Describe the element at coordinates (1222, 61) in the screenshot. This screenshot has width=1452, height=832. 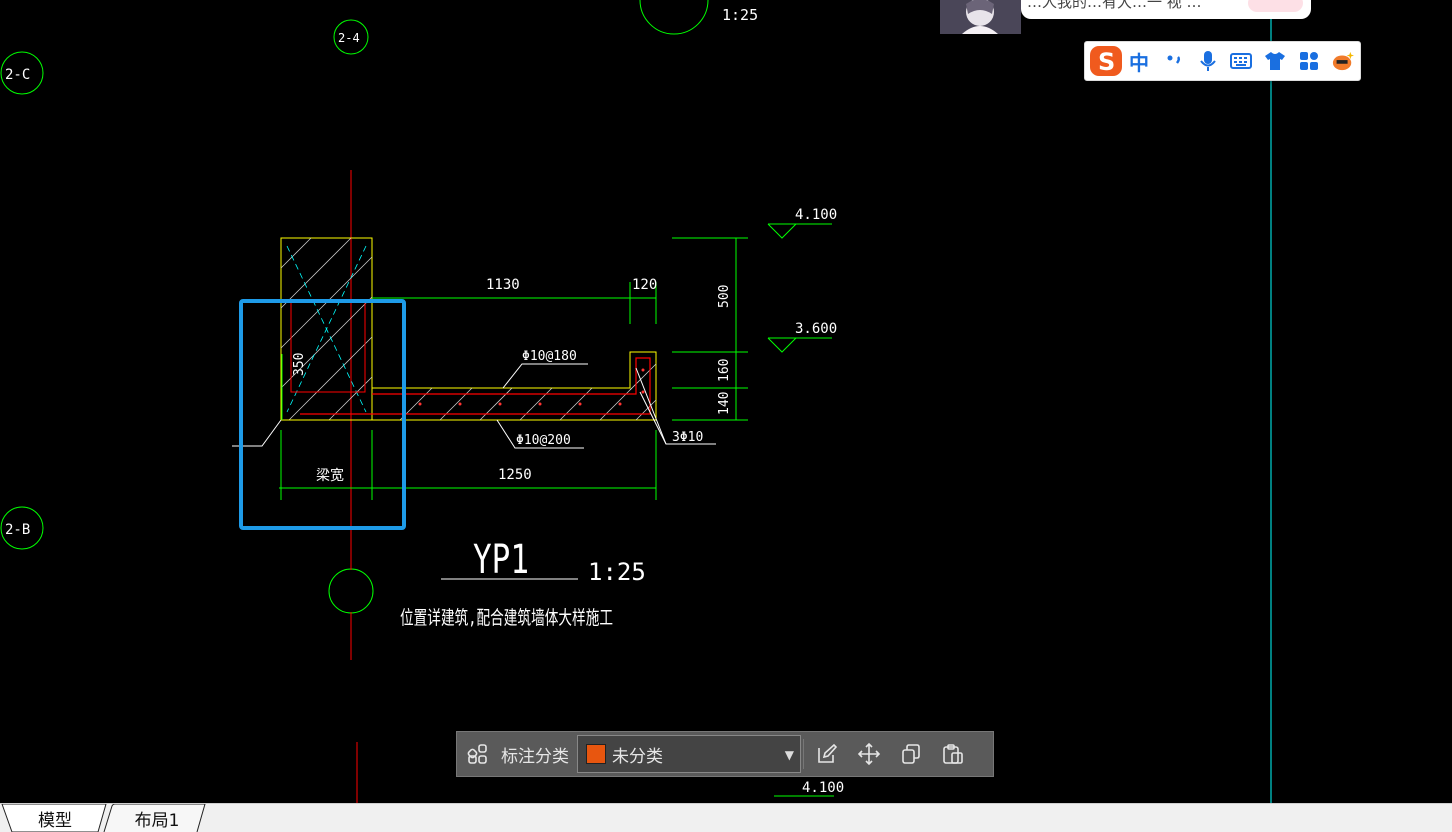
I see `ime-toolbar: S 中` at that location.